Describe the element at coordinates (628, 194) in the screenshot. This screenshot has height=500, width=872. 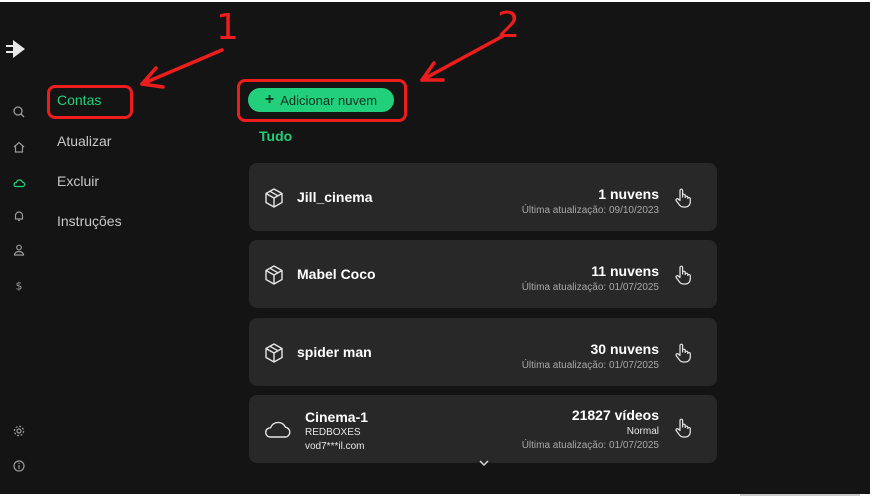
I see `cloud-count: 1 nuvens` at that location.